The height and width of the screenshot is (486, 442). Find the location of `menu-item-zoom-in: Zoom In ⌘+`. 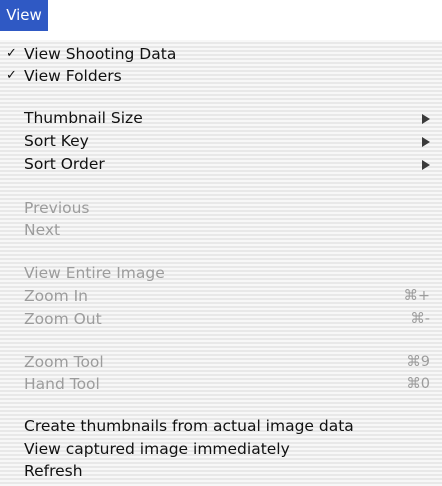

menu-item-zoom-in: Zoom In ⌘+ is located at coordinates (221, 296).